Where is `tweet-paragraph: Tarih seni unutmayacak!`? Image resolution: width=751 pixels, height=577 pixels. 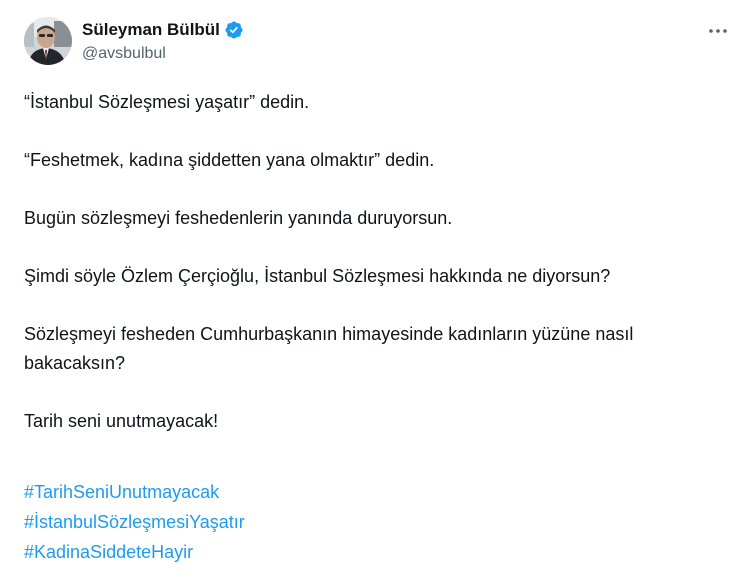
tweet-paragraph: Tarih seni unutmayacak! is located at coordinates (121, 421).